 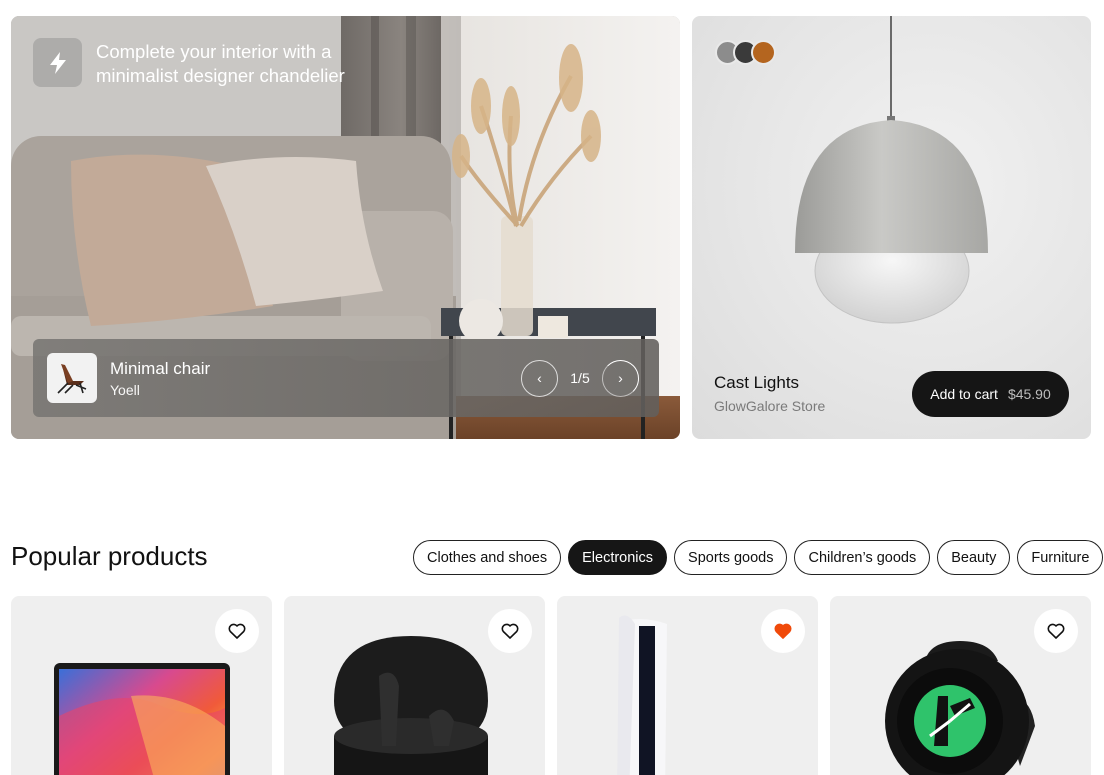 I want to click on chevron-right-icon: ›, so click(x=620, y=378).